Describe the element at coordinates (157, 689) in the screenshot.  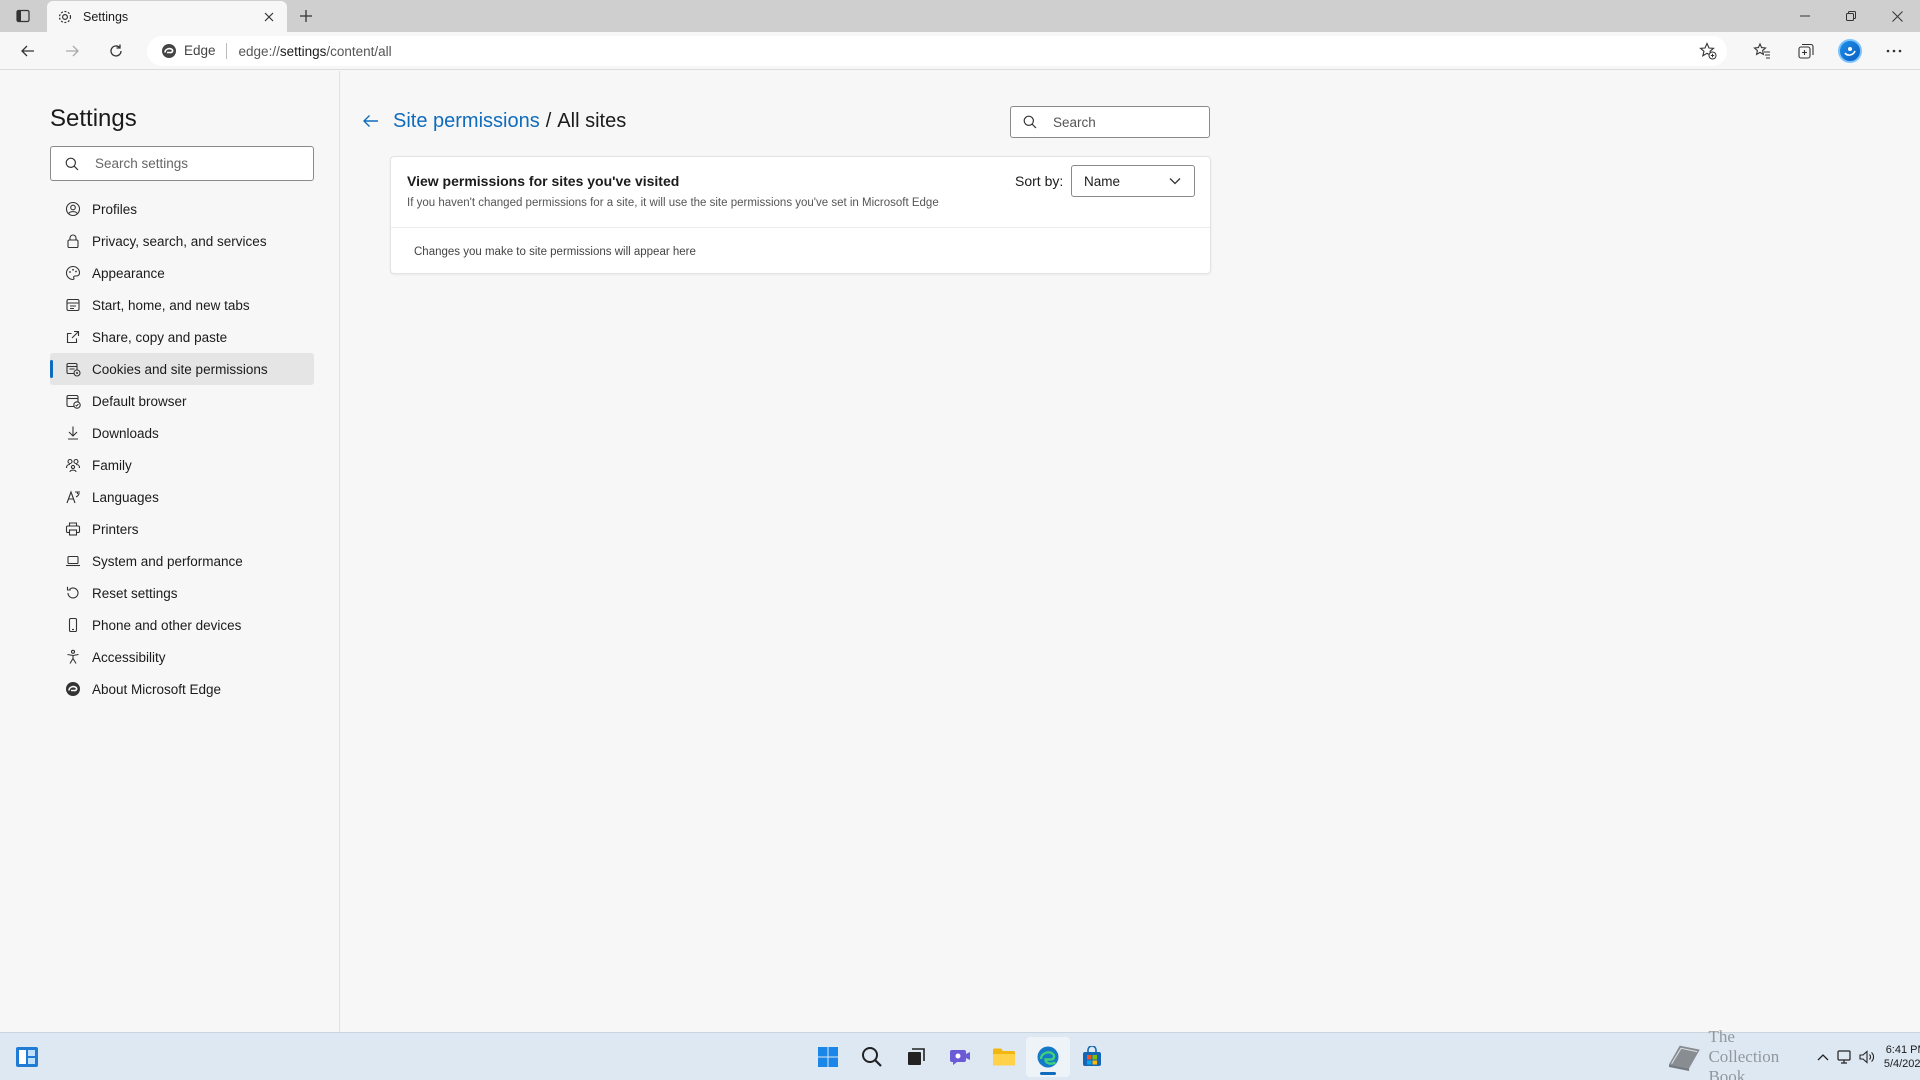
I see `sidebar-item-label: About Microsoft Edge` at that location.